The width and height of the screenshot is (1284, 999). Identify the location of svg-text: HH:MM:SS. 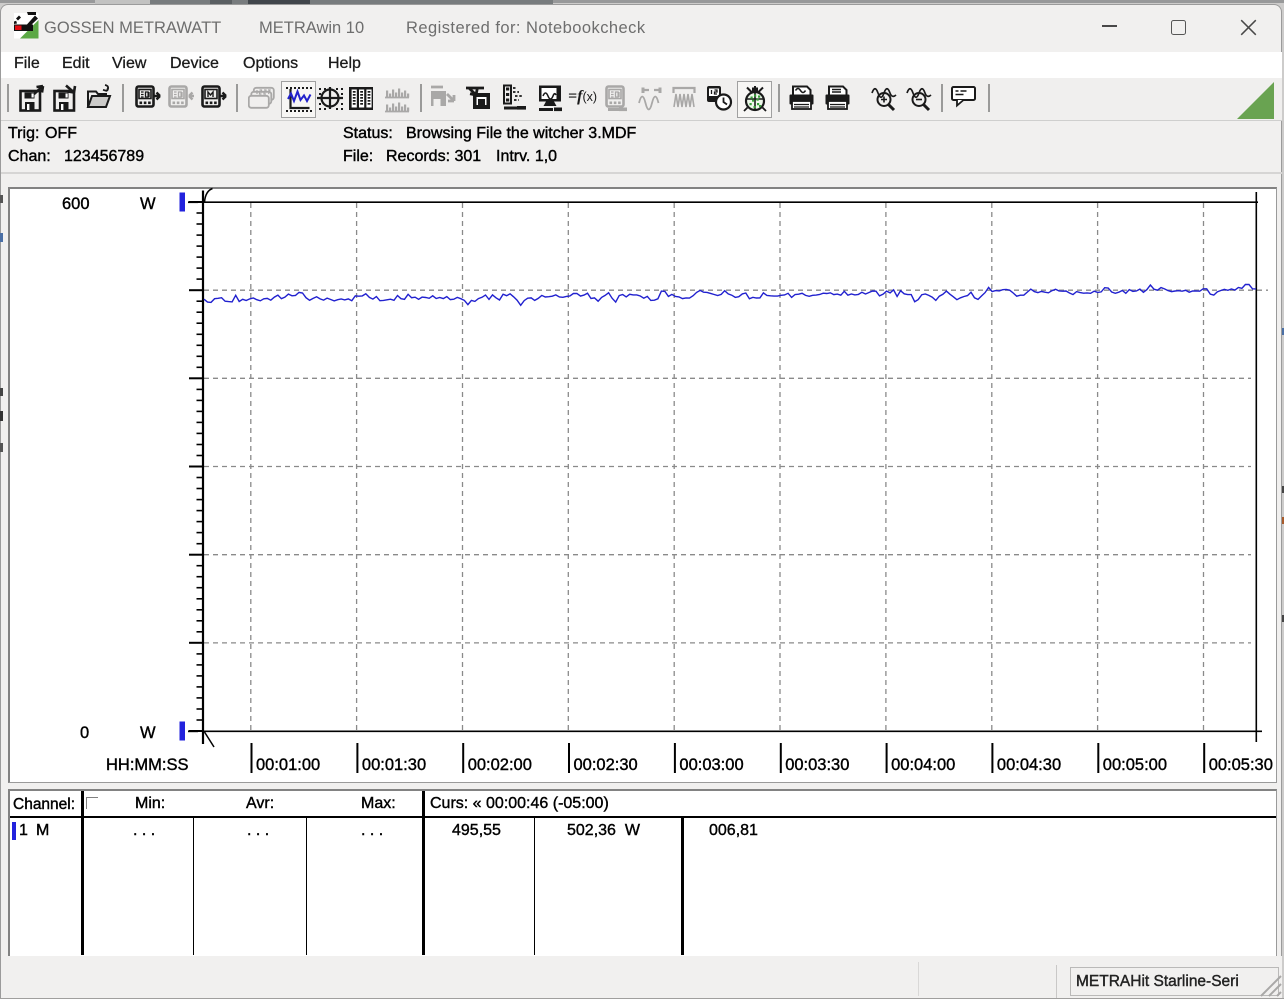
(147, 765).